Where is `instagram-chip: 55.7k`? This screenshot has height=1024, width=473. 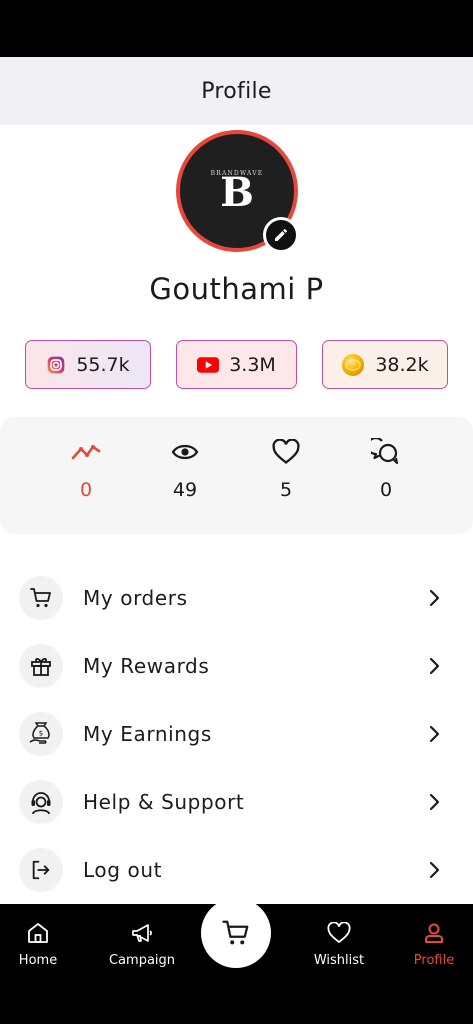 instagram-chip: 55.7k is located at coordinates (88, 364).